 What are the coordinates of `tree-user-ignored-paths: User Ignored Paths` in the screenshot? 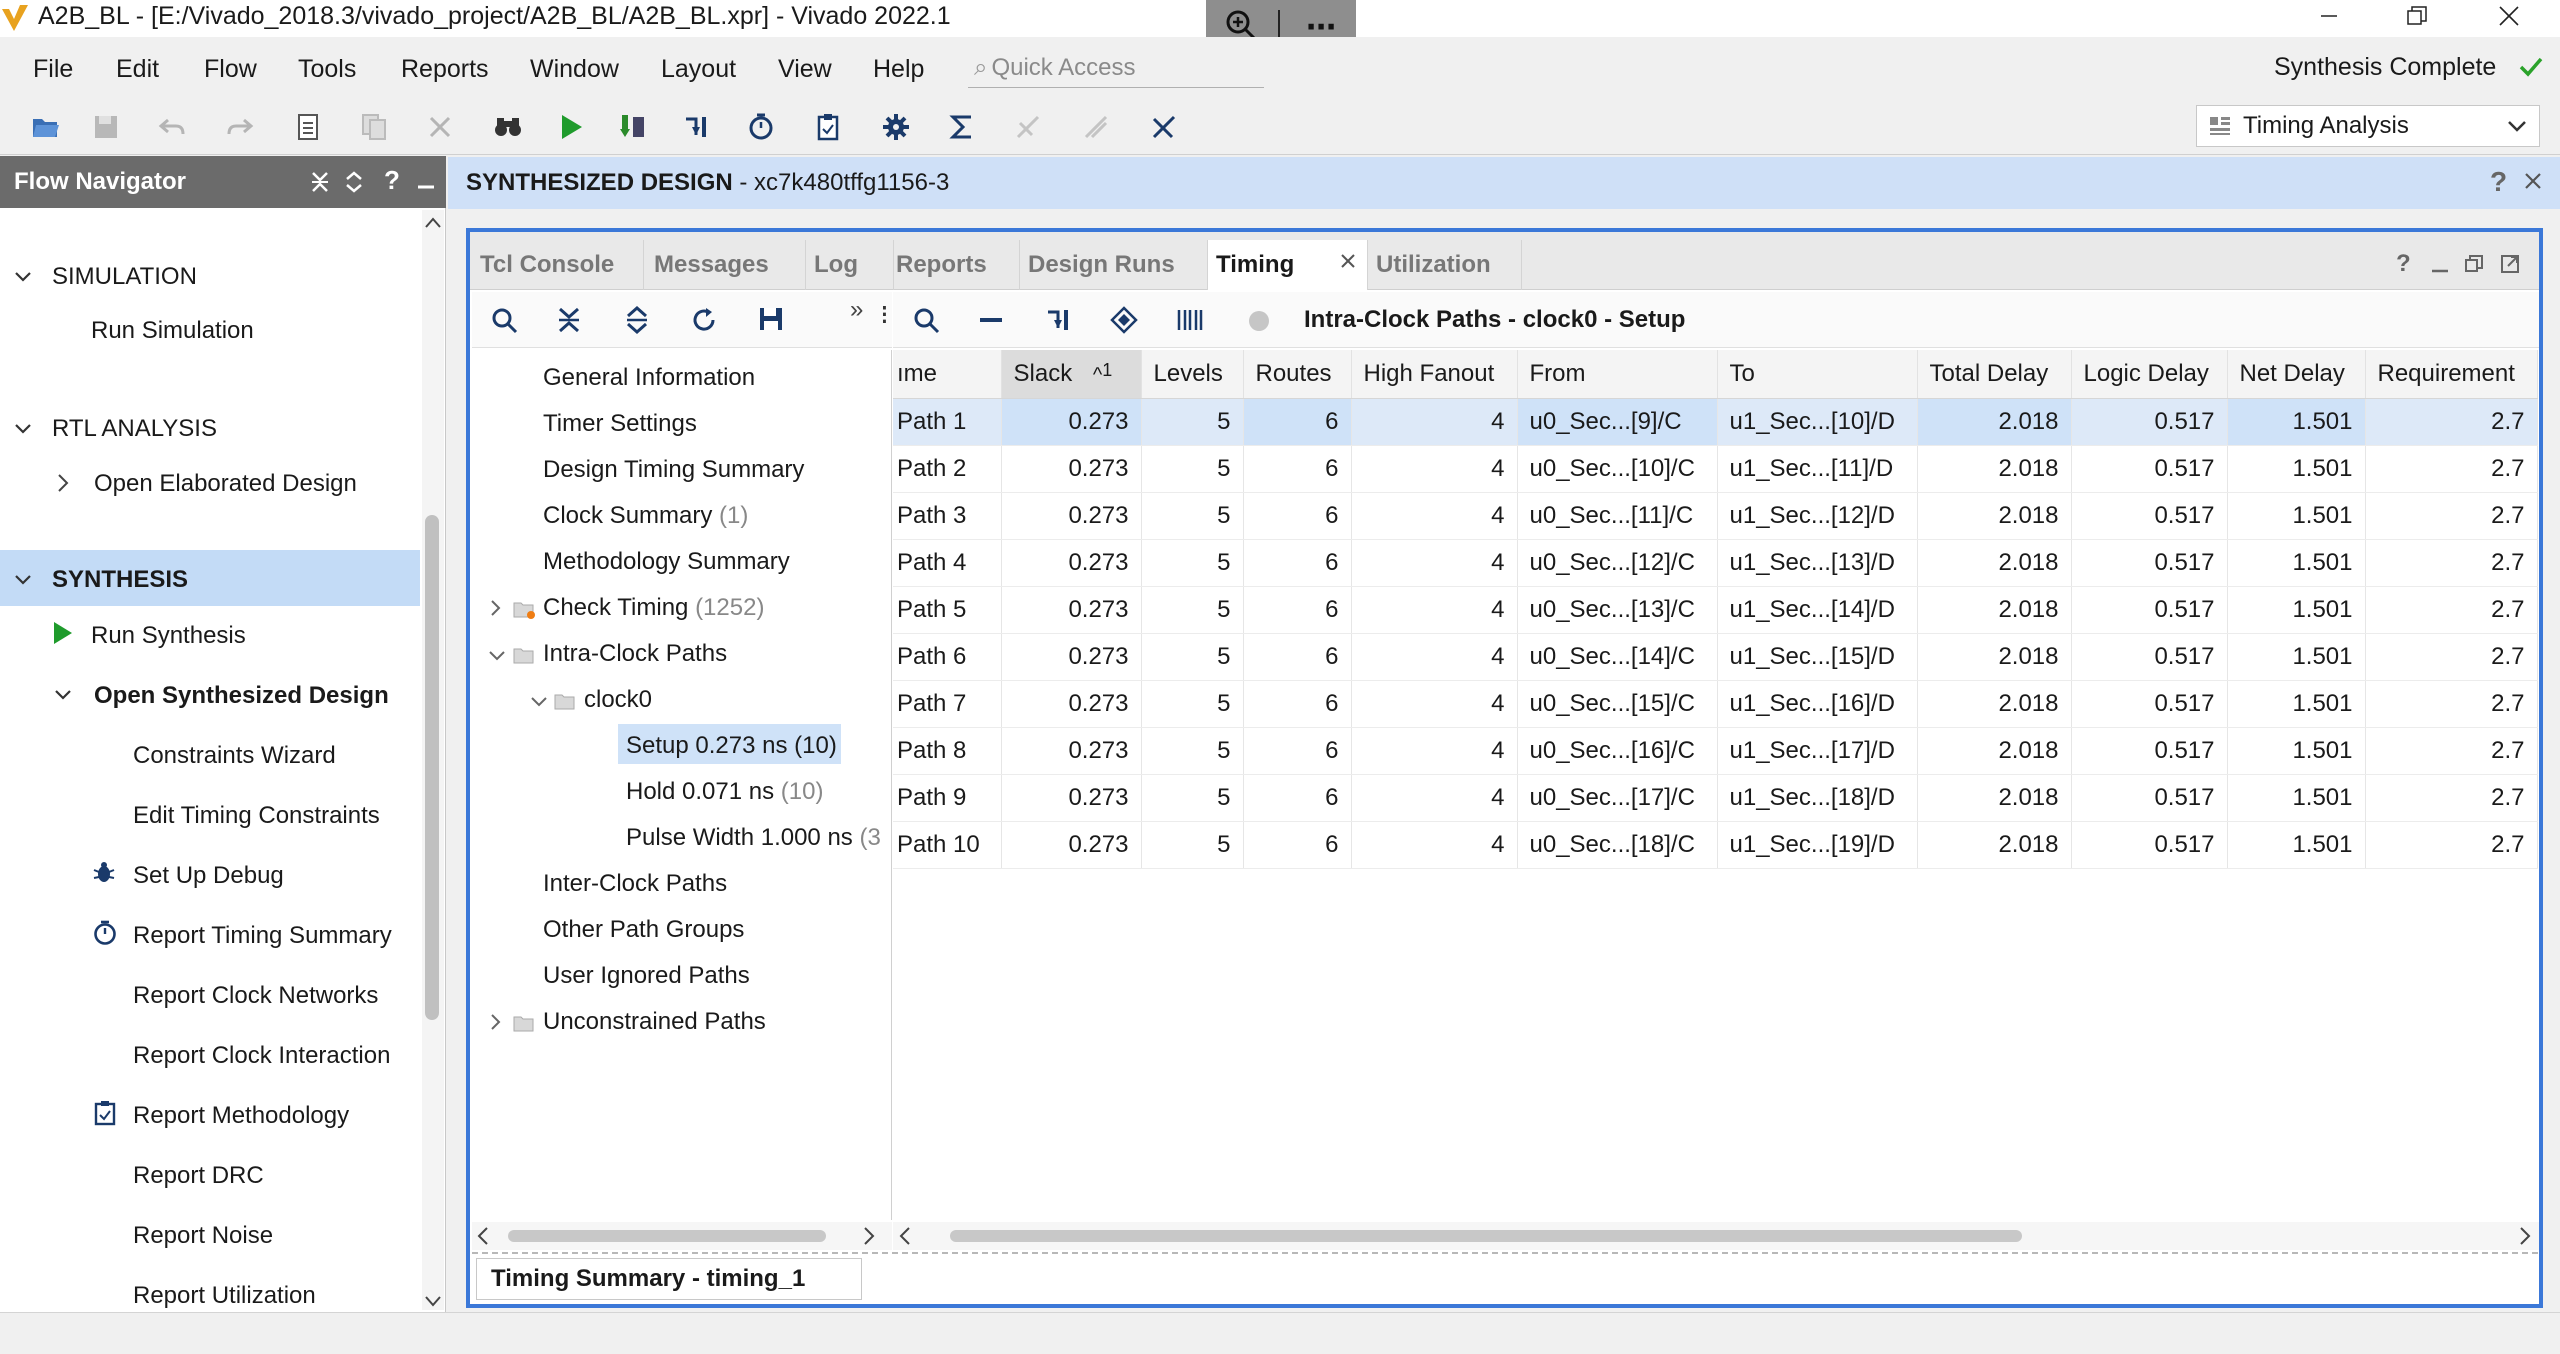 It's located at (646, 976).